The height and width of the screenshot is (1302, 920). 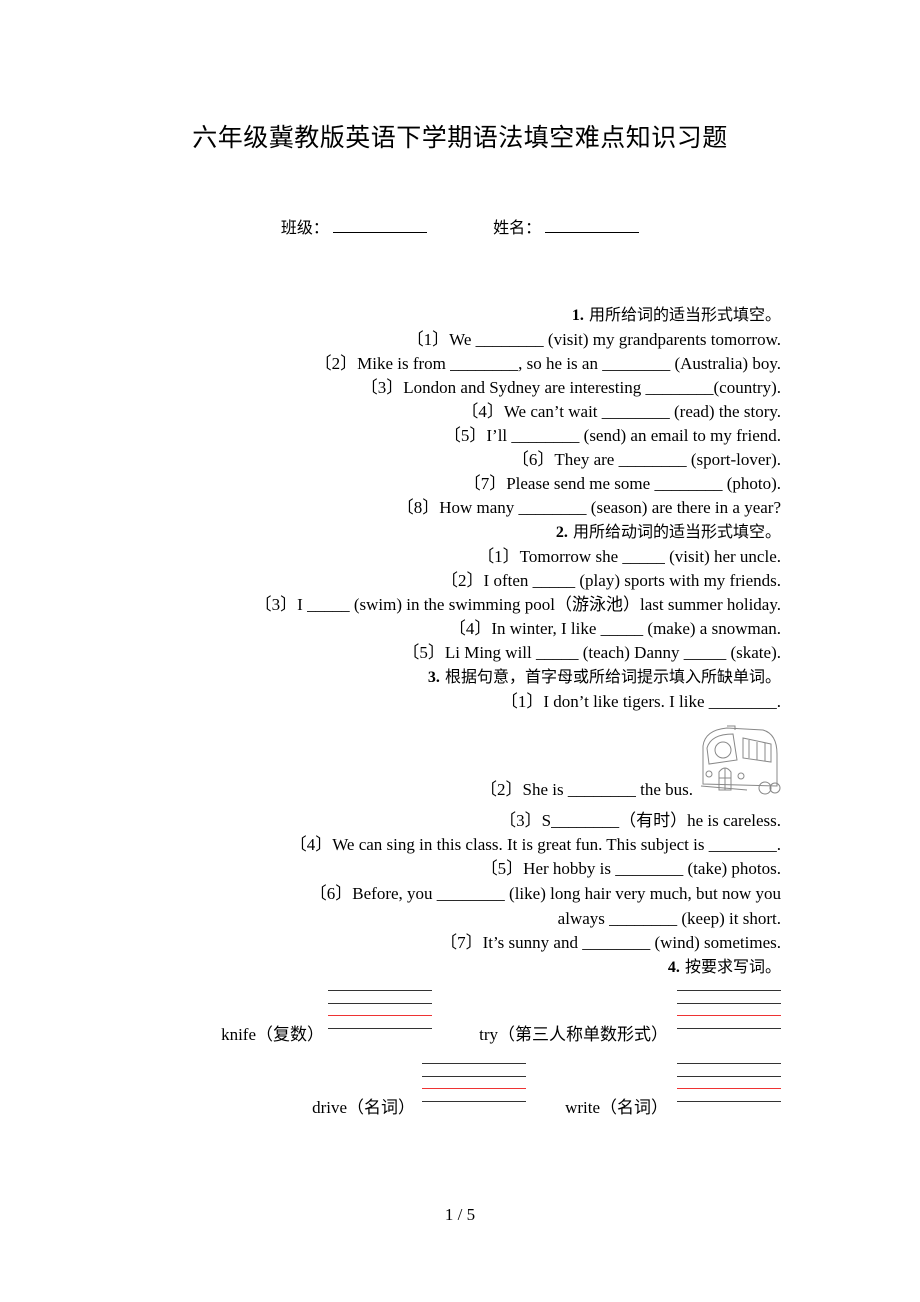 I want to click on page-number: 1 / 5, so click(x=460, y=1214).